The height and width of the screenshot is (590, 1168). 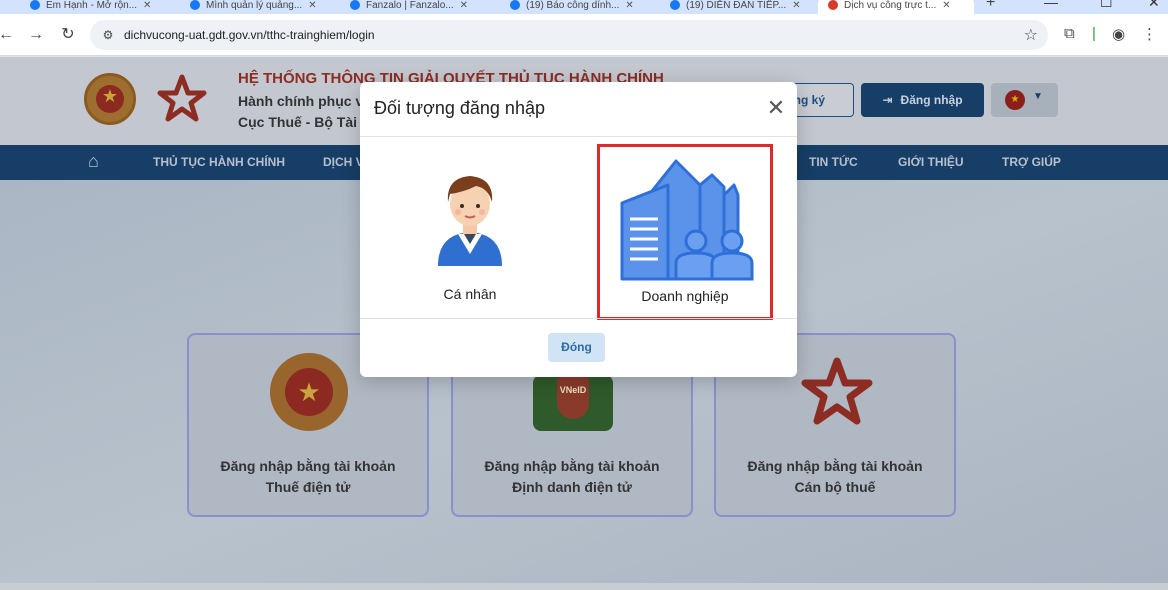 What do you see at coordinates (355, 5) in the screenshot?
I see `zalo-icon` at bounding box center [355, 5].